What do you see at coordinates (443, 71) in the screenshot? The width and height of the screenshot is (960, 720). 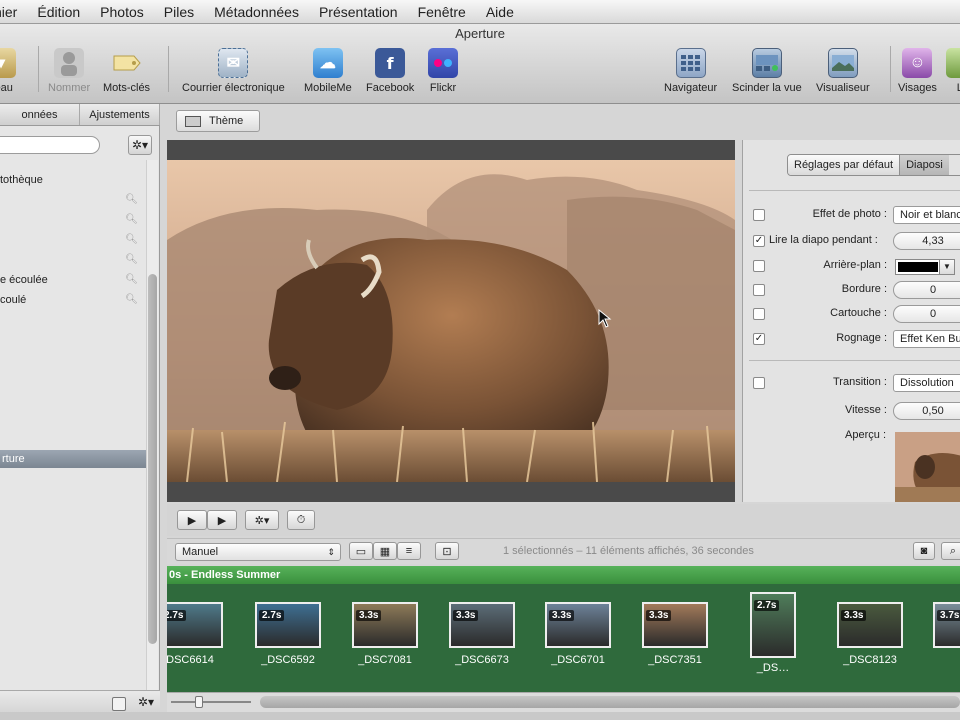 I see `toolbar-flickr-button: Flickr` at bounding box center [443, 71].